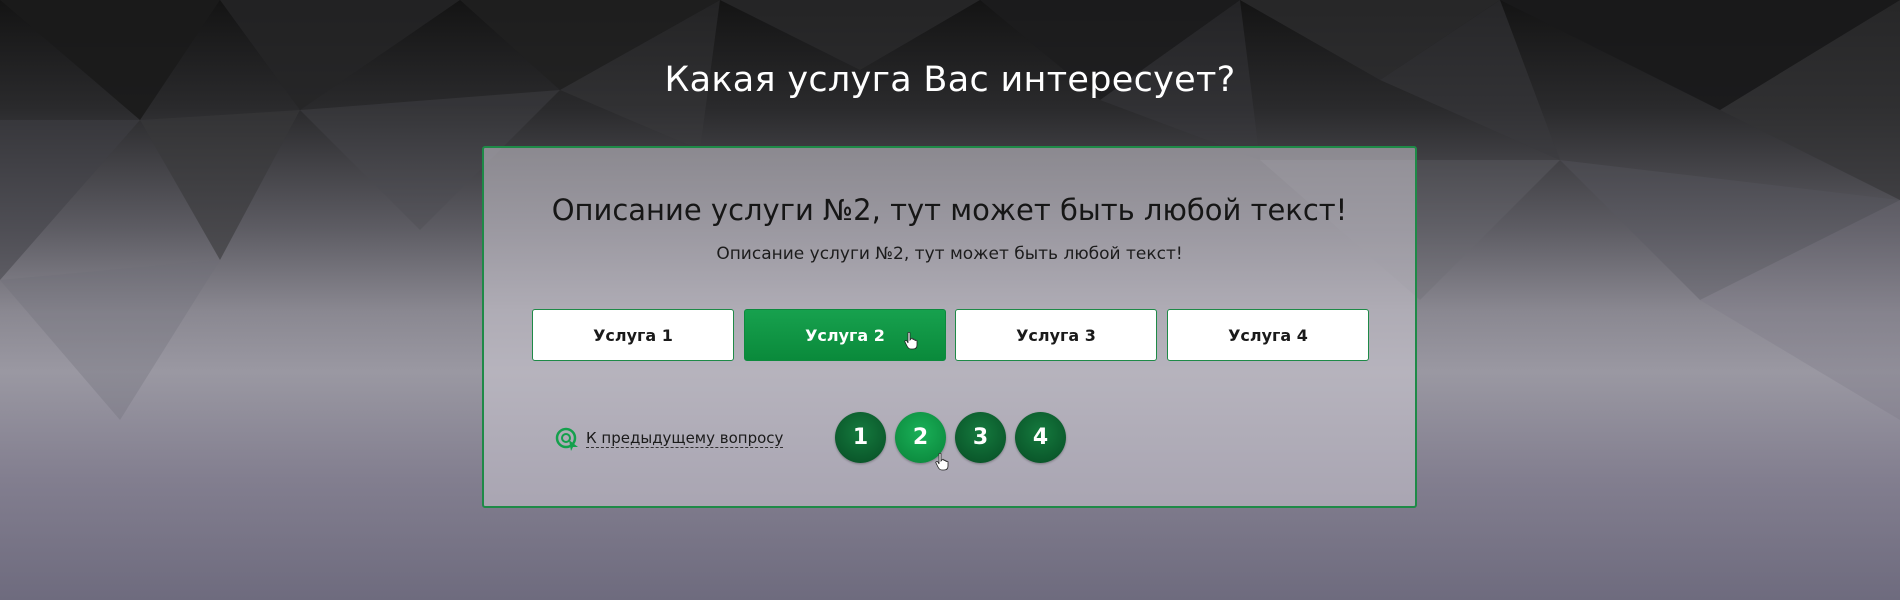  Describe the element at coordinates (1268, 335) in the screenshot. I see `service-option-4: Услуга 4` at that location.